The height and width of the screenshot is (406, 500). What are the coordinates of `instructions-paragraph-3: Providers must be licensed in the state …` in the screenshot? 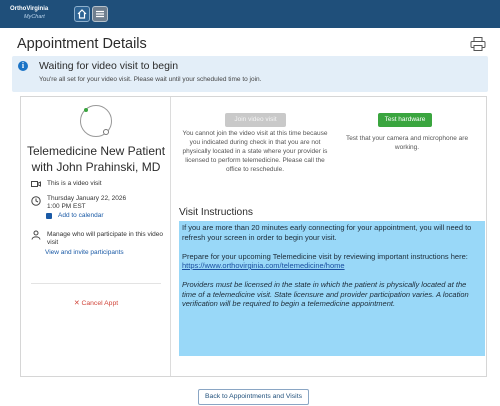 It's located at (325, 294).